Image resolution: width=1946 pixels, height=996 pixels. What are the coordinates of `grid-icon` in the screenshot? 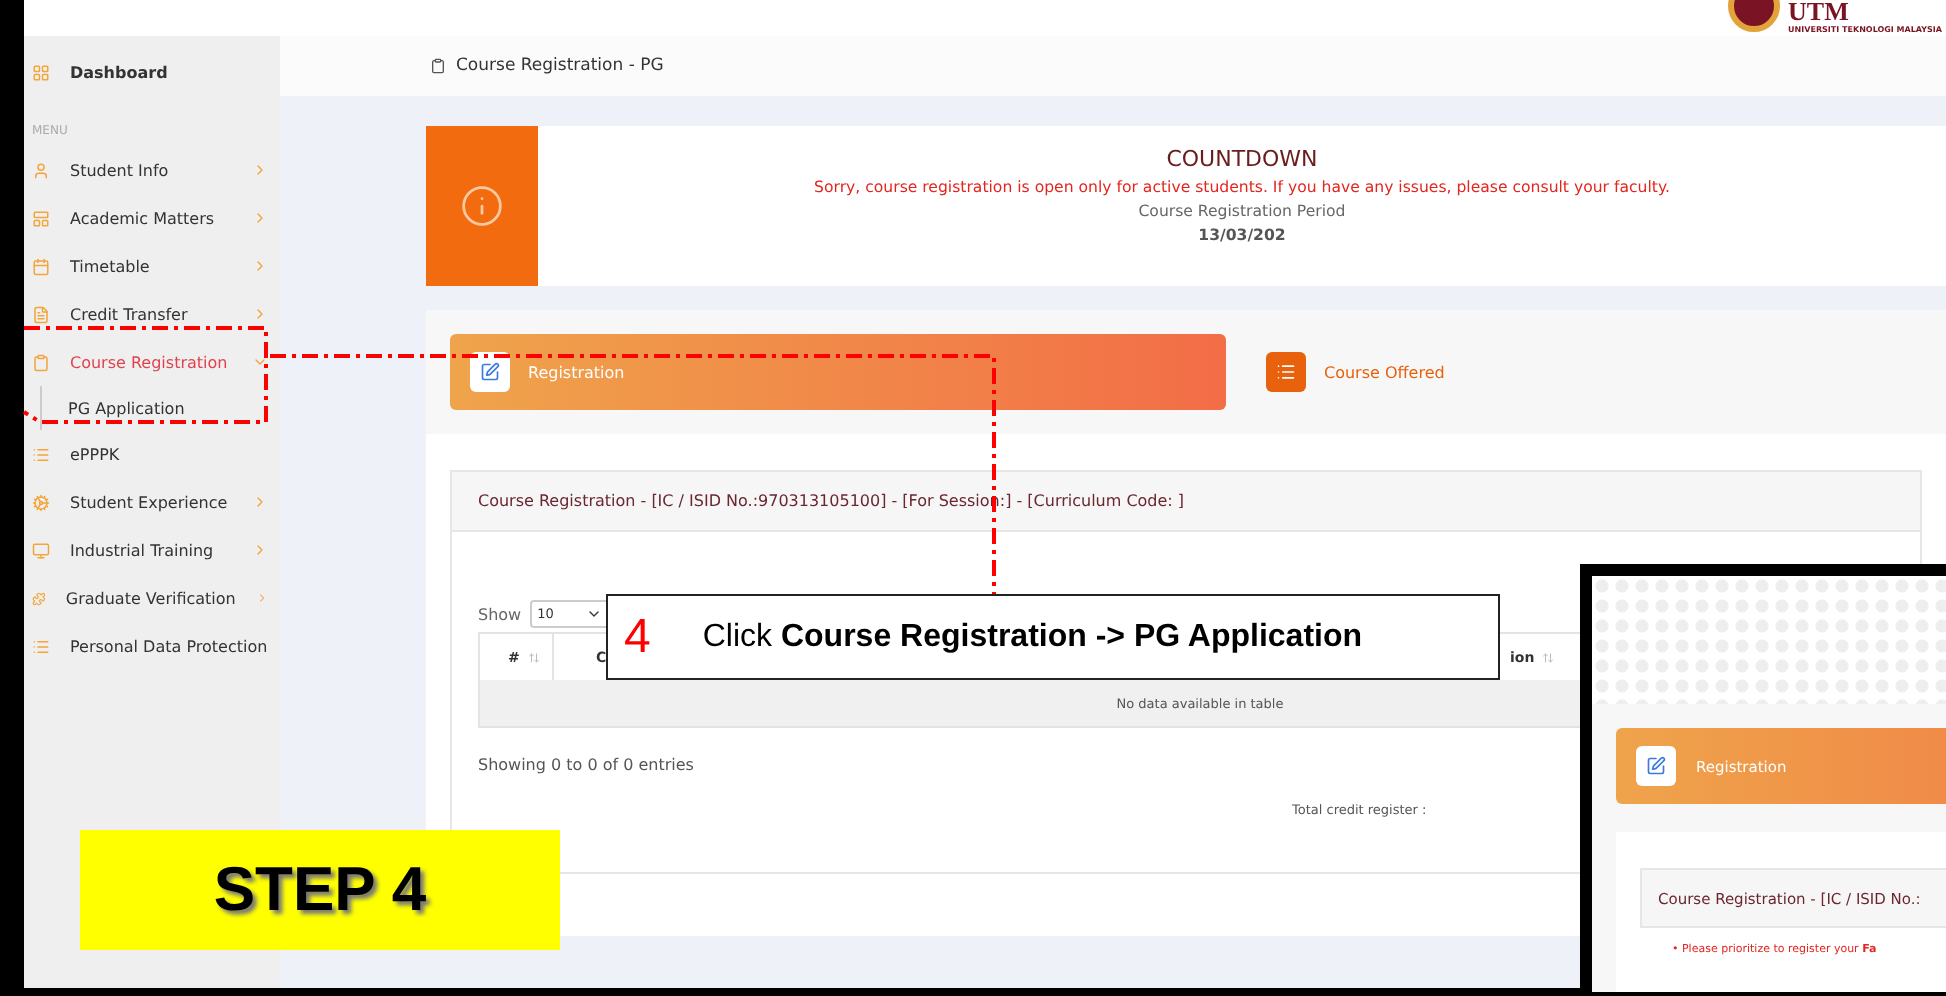 It's located at (41, 72).